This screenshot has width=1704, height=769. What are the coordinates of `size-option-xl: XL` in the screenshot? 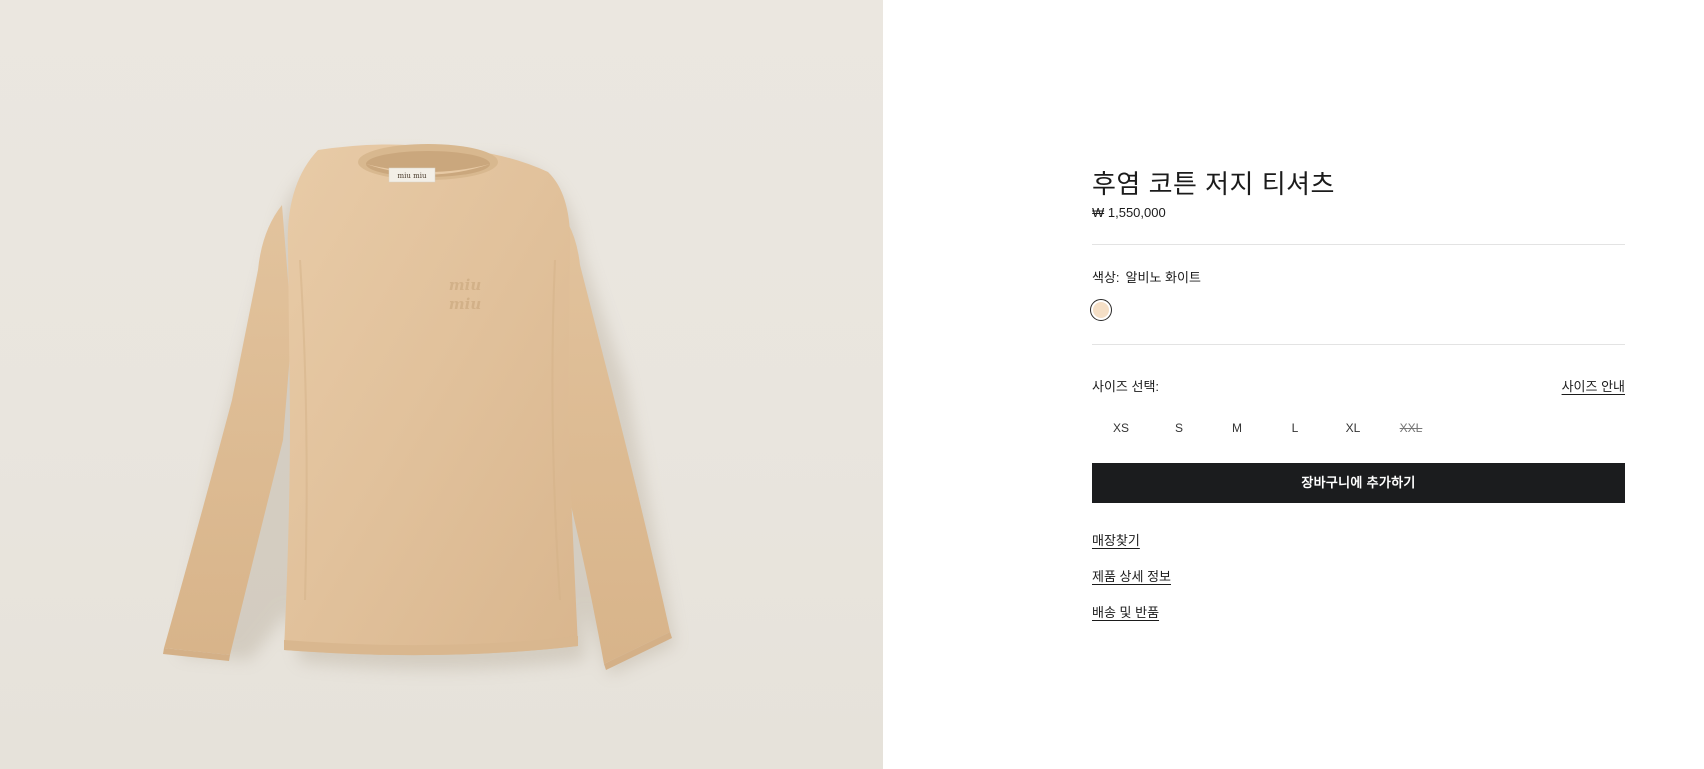 It's located at (1353, 428).